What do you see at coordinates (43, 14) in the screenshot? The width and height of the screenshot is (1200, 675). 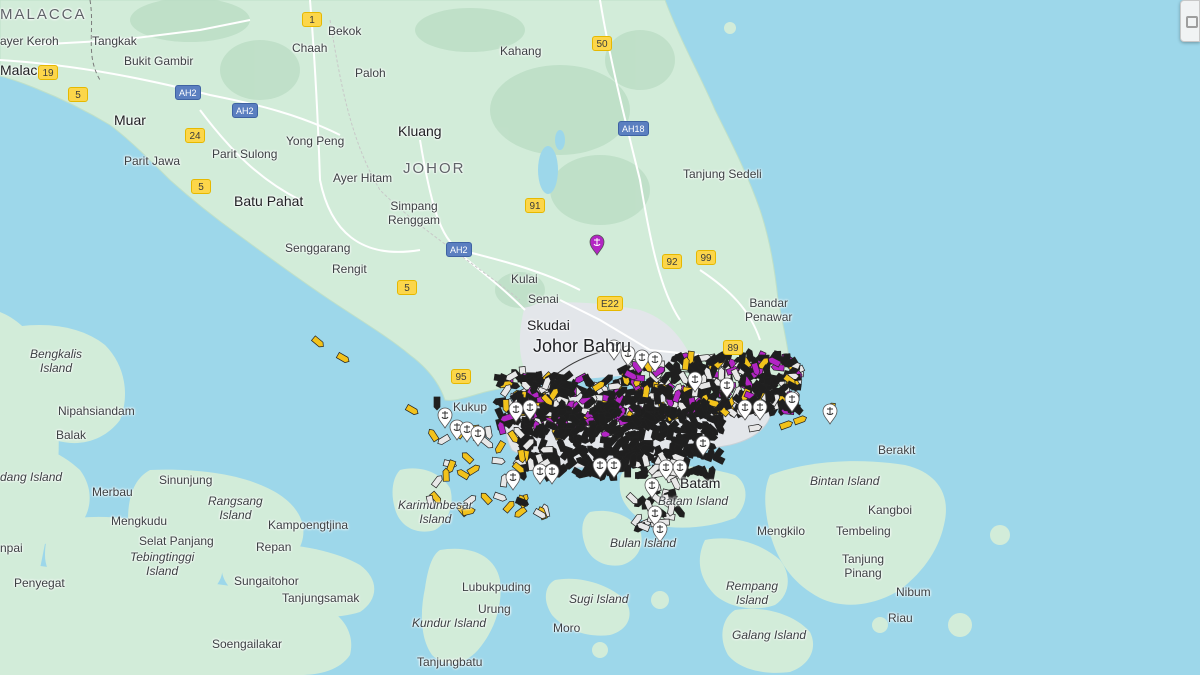 I see `place-label-malacca-state: MALACCA` at bounding box center [43, 14].